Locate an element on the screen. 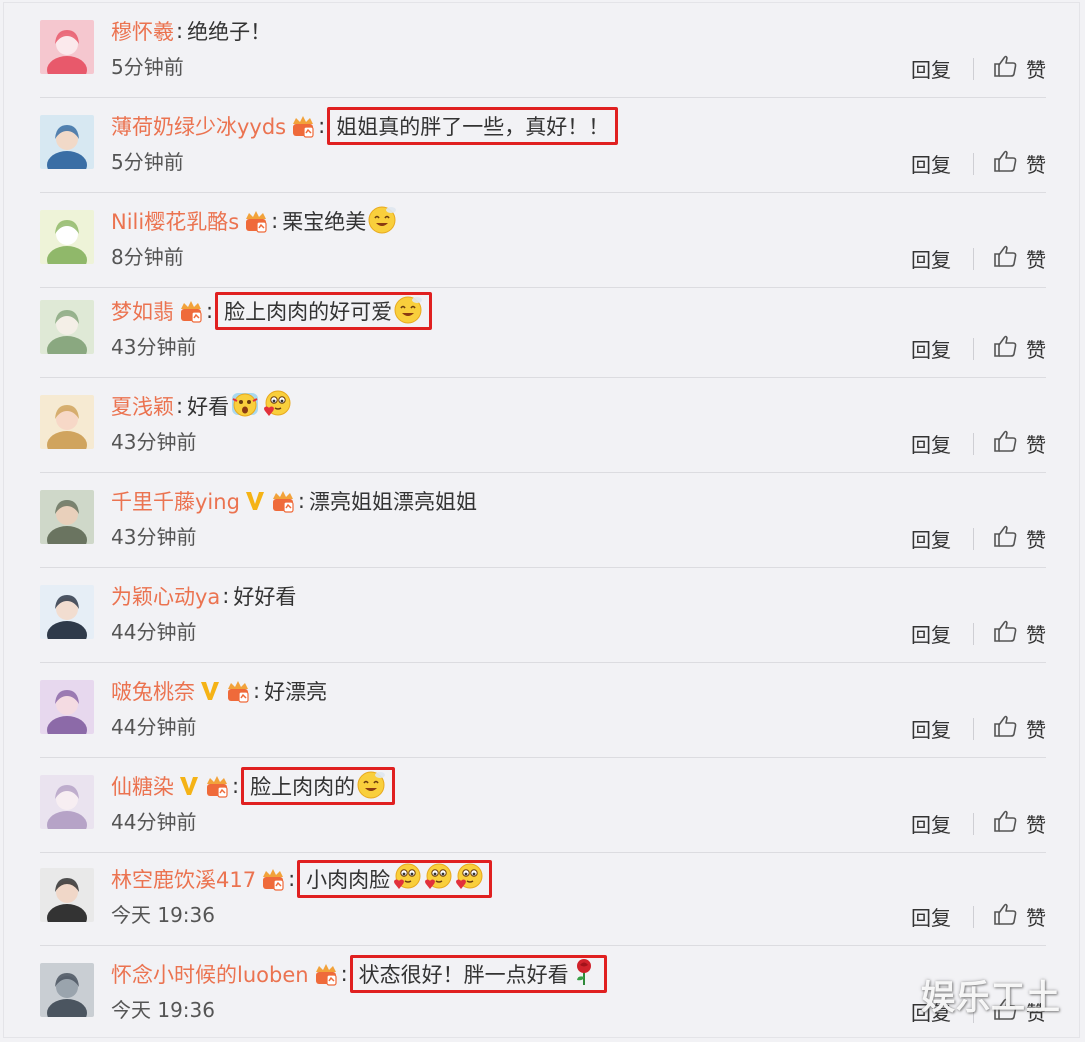 The width and height of the screenshot is (1085, 1042). scream-emoji-icon is located at coordinates (245, 406).